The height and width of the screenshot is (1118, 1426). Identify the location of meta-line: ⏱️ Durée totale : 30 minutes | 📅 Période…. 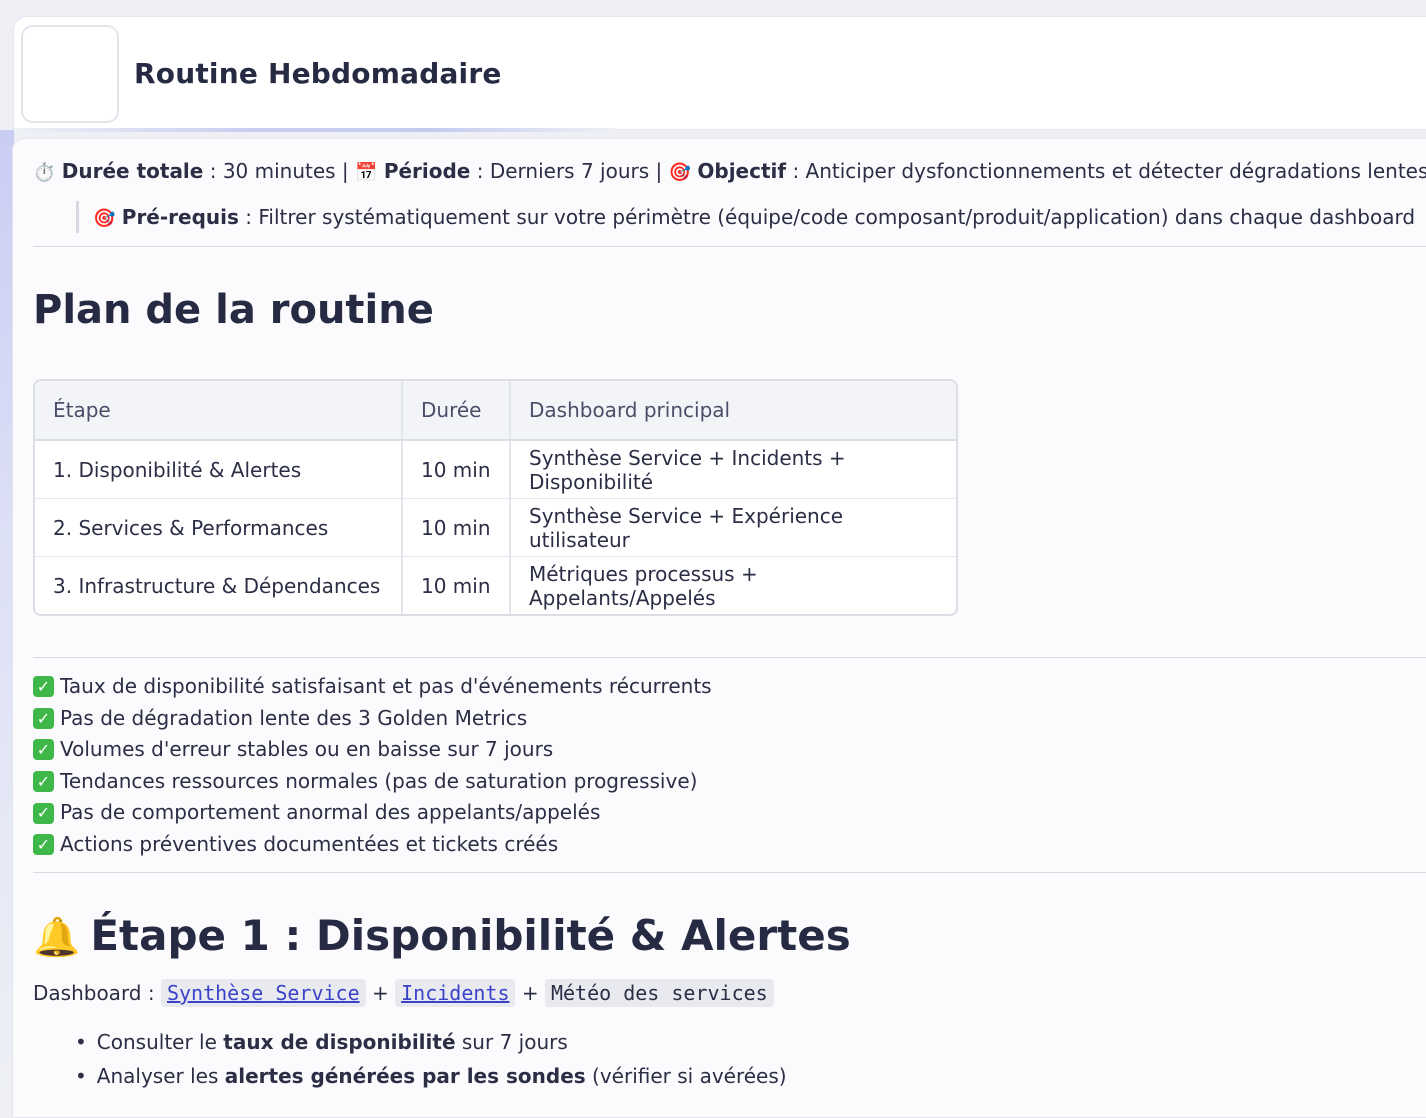
(729, 171).